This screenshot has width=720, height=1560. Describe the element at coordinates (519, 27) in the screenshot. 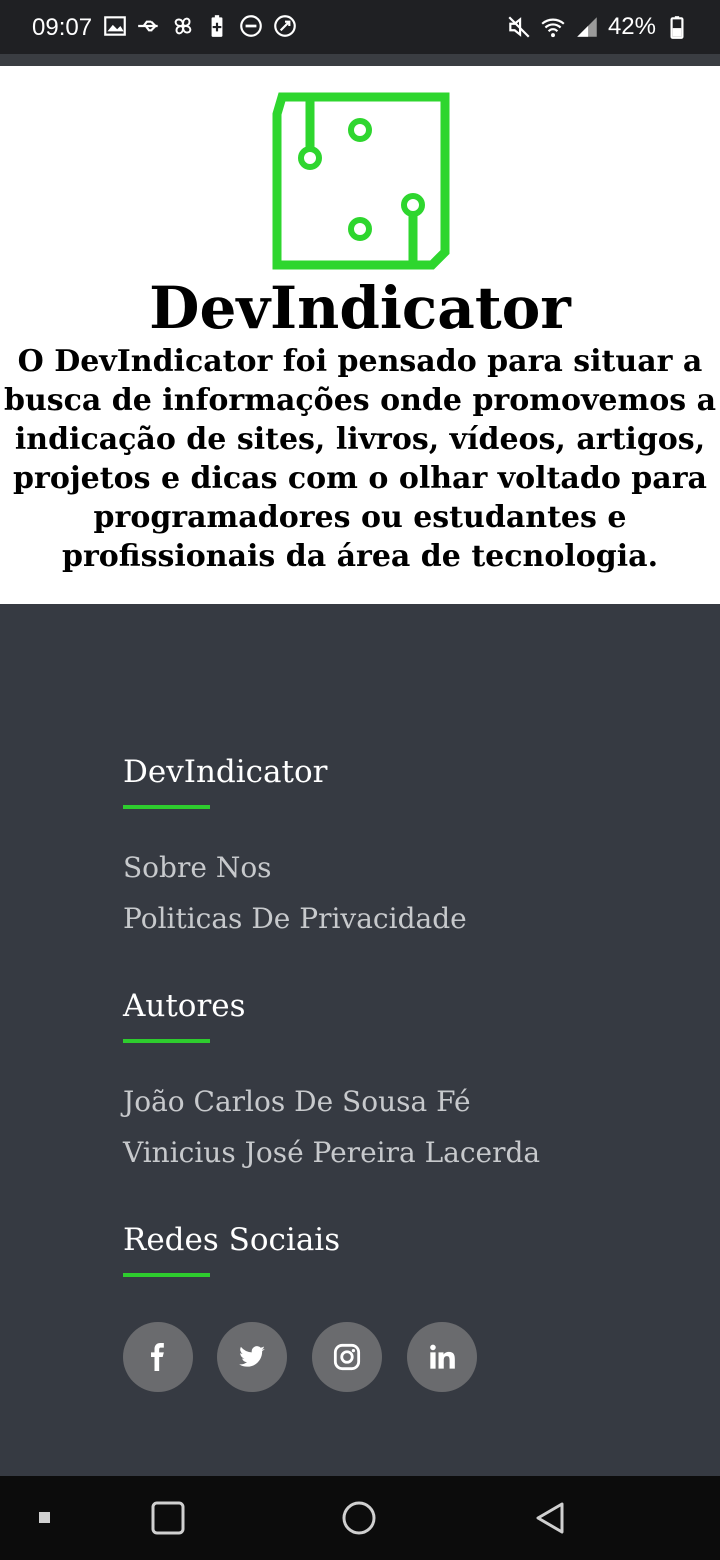

I see `mute-icon` at that location.